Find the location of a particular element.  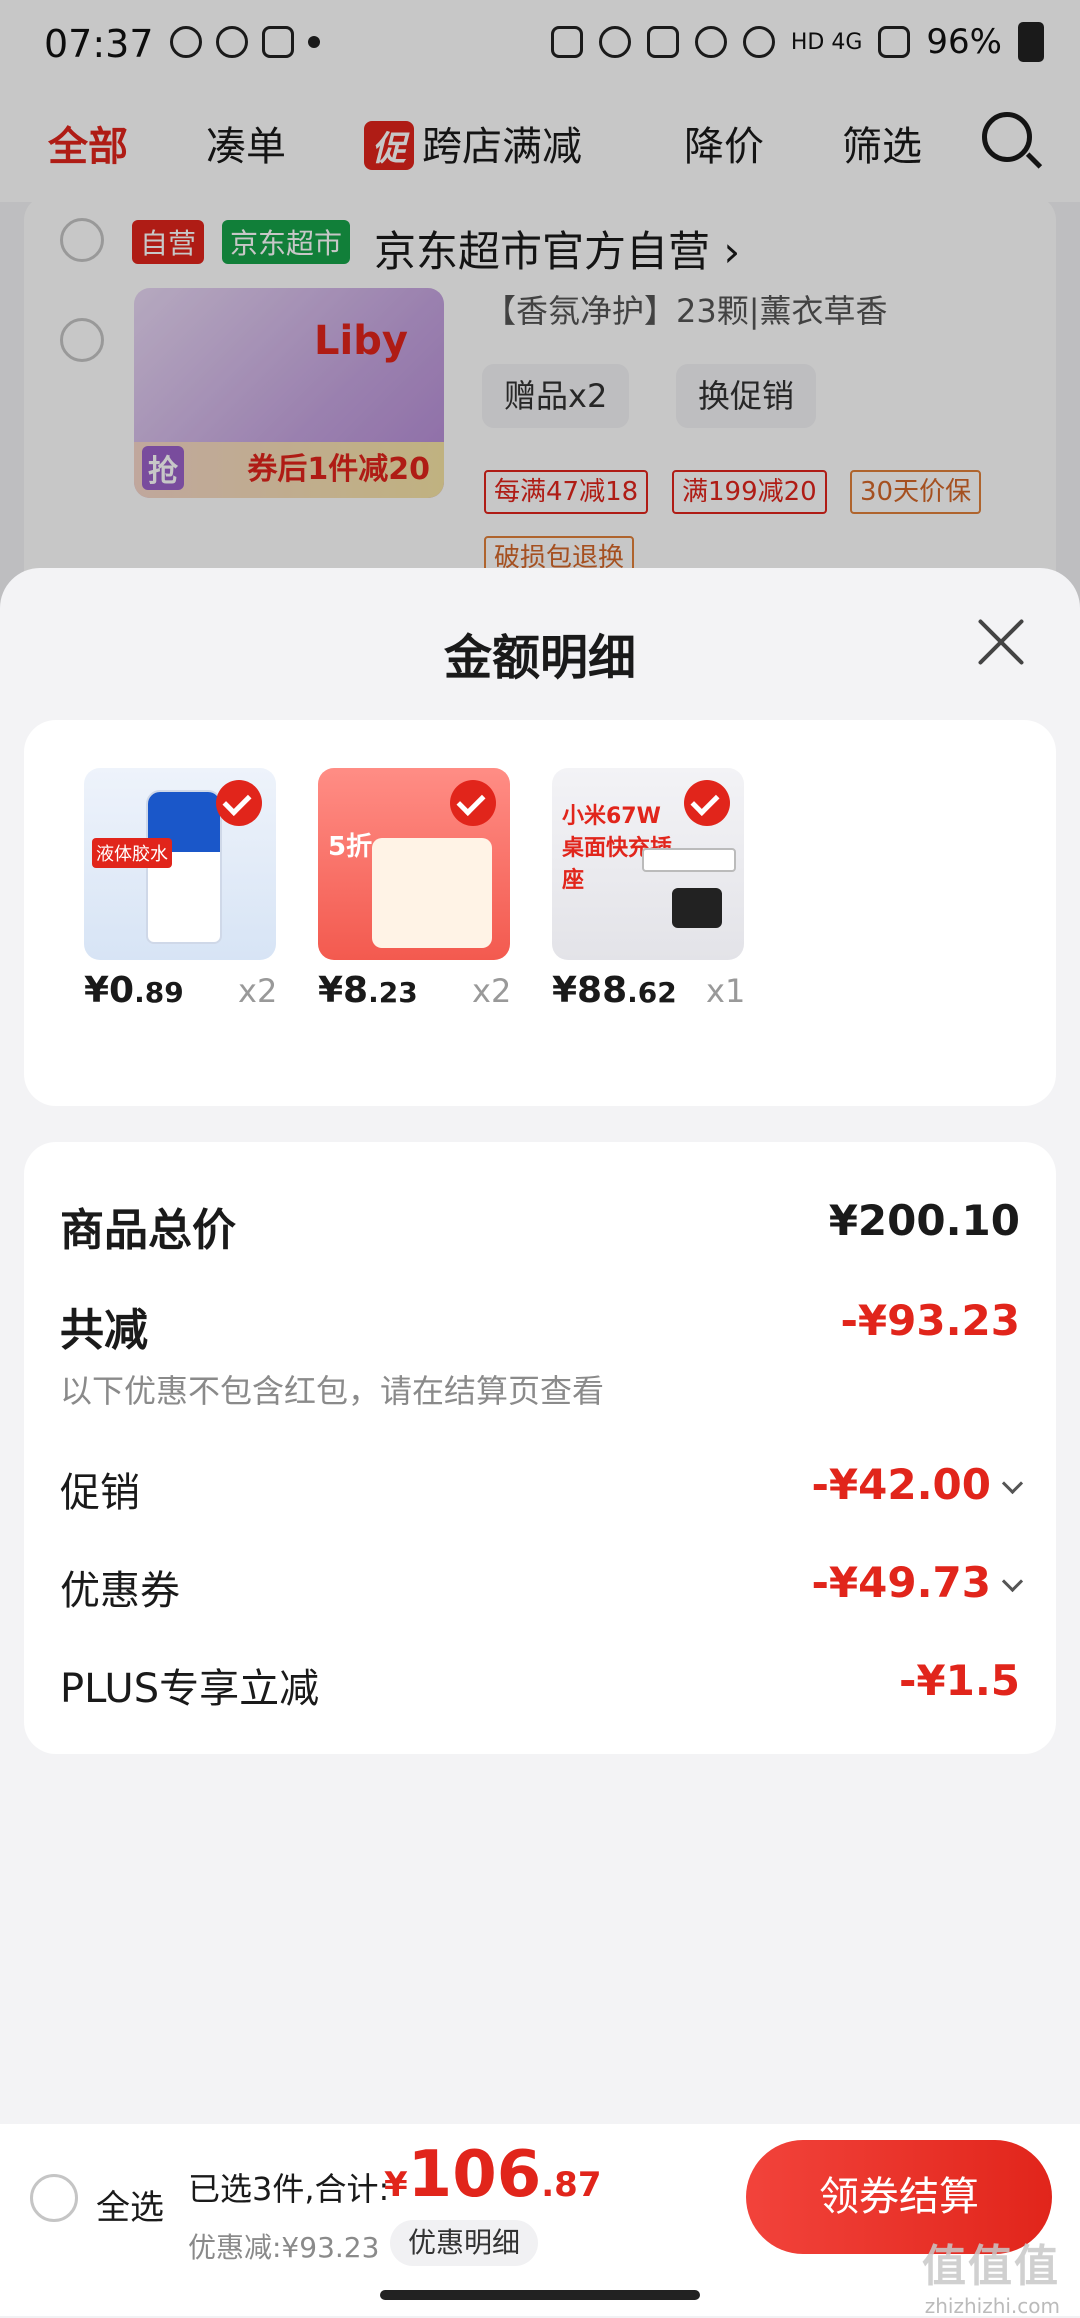

plus-value: -¥1.5 is located at coordinates (959, 1680).